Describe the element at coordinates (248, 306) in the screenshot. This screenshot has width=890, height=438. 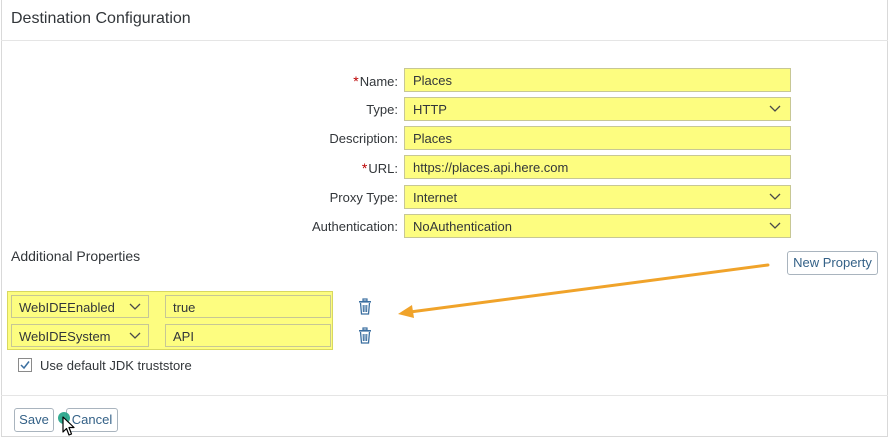
I see `property-value-input: true` at that location.